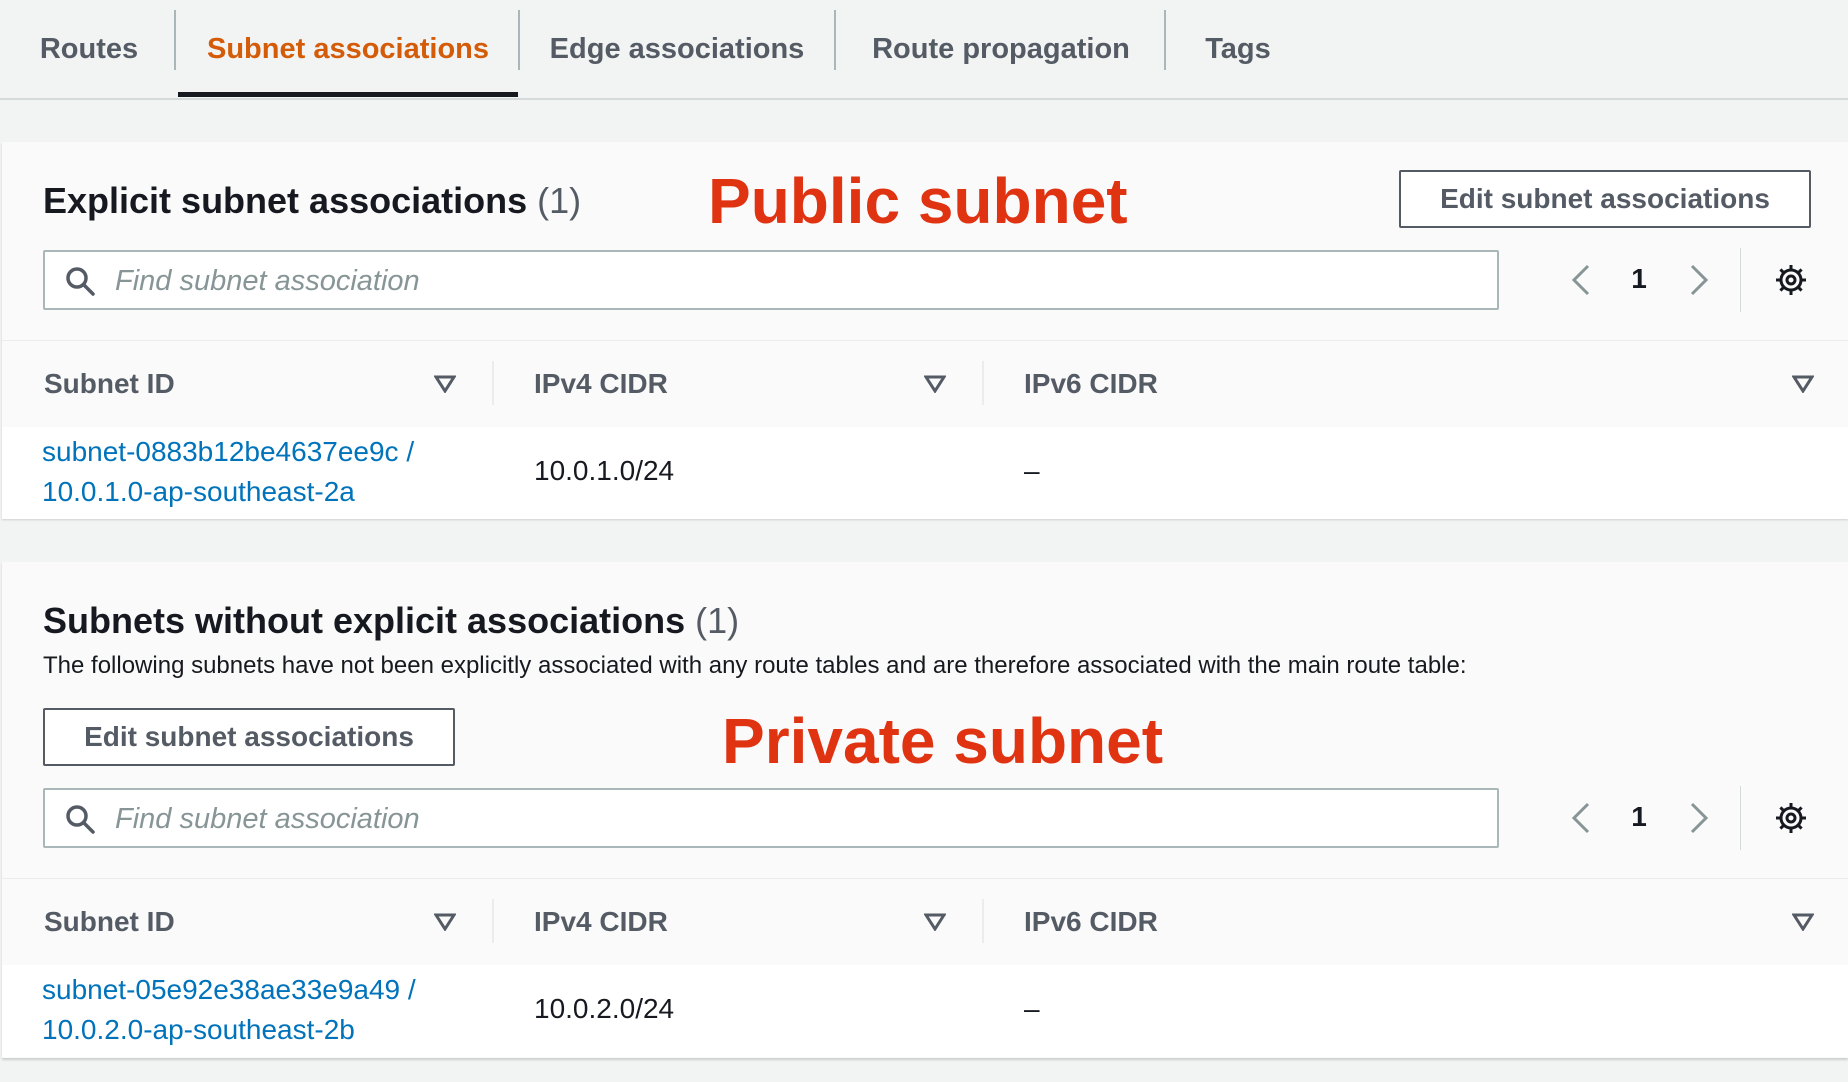  Describe the element at coordinates (1001, 49) in the screenshot. I see `tab-route-propagation: Route propagation` at that location.